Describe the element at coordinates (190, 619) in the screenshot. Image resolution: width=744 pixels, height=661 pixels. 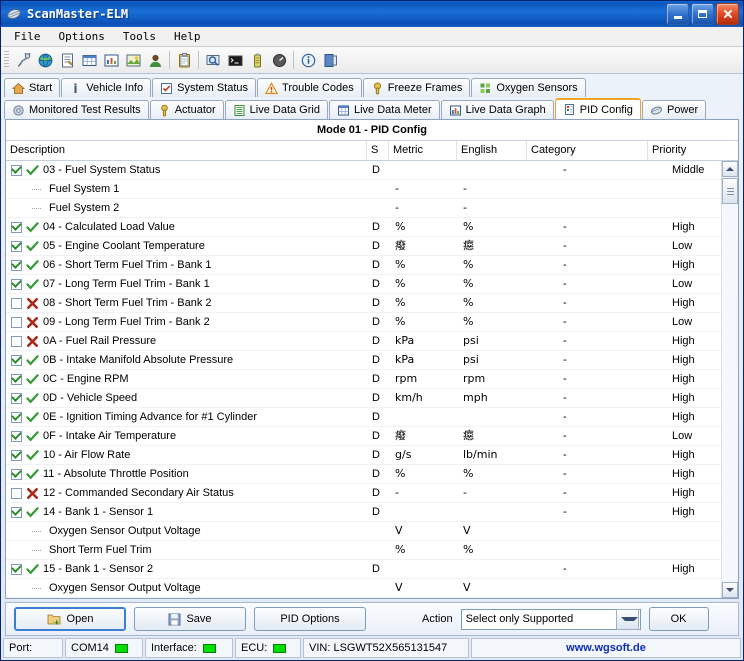
I see `save-button: Save` at that location.